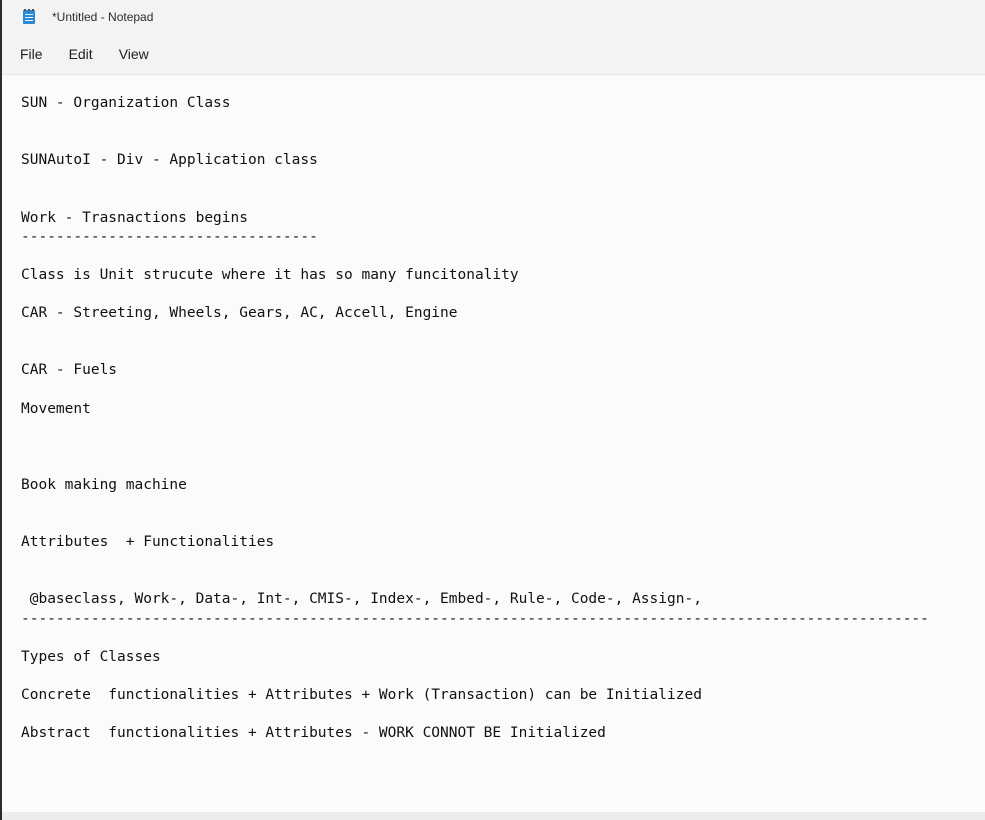 The width and height of the screenshot is (985, 820). What do you see at coordinates (148, 542) in the screenshot?
I see `editor-line: Attributes + Functionalities` at bounding box center [148, 542].